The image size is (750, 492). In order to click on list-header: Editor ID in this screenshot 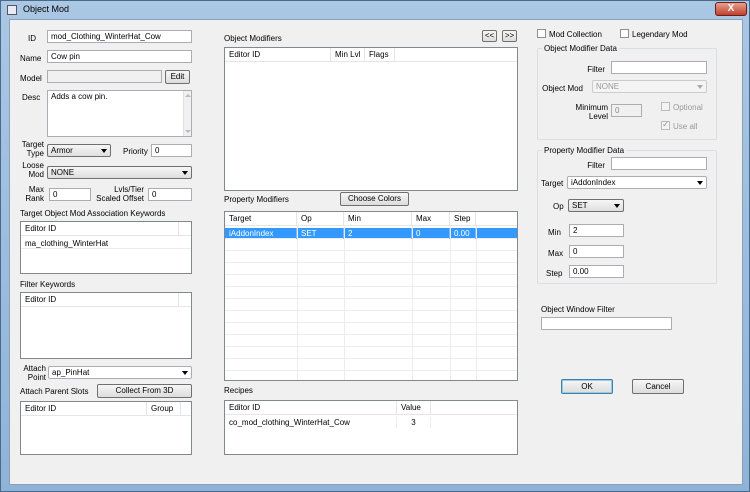, I will do `click(106, 300)`.